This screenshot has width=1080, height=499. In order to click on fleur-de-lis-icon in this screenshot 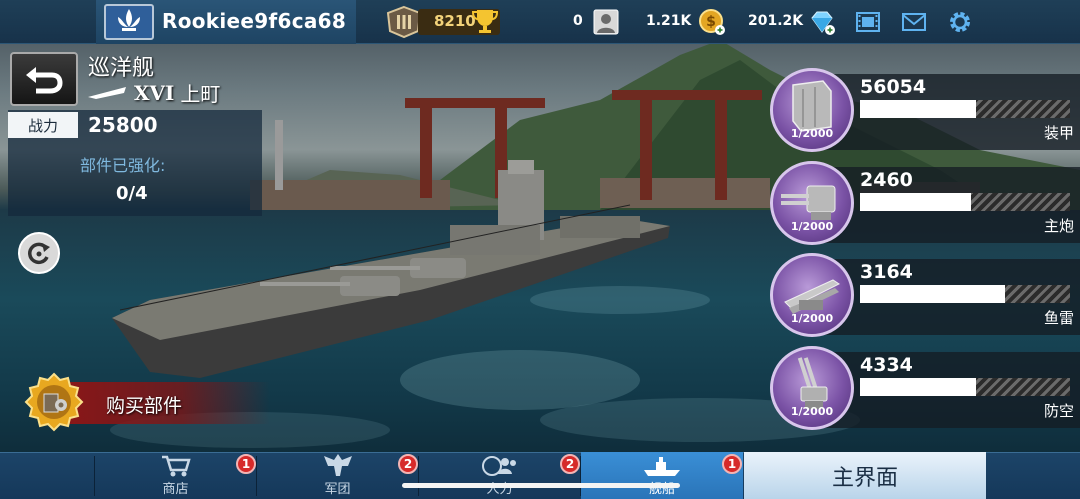, I will do `click(129, 20)`.